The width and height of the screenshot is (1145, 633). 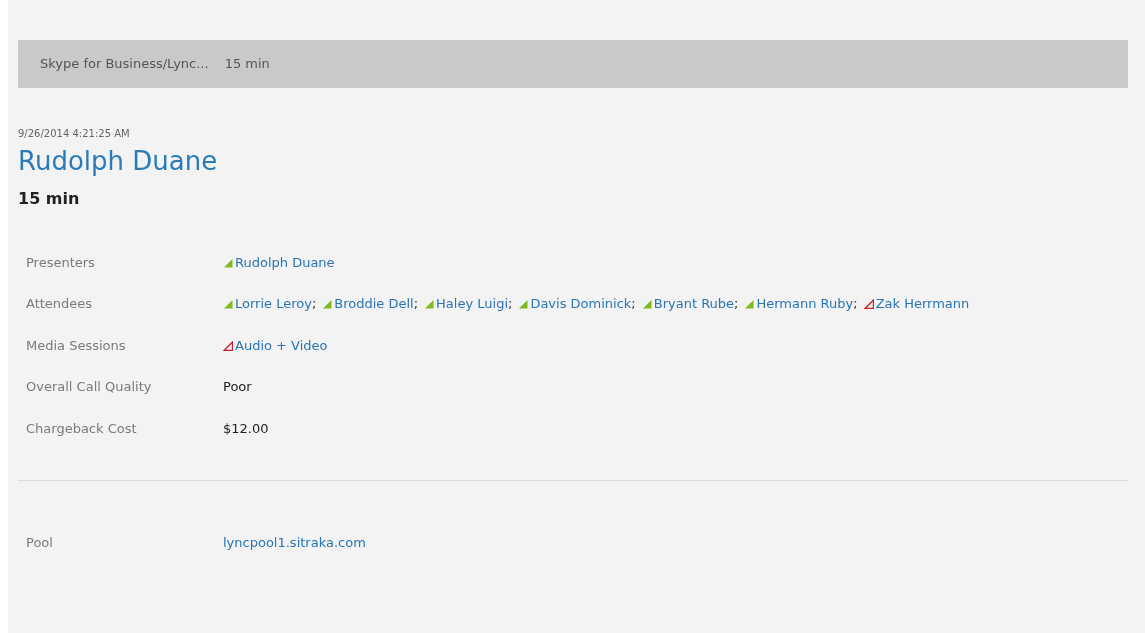 I want to click on timestamp-text: 9/26/2014 4:21:25 AM, so click(x=74, y=134).